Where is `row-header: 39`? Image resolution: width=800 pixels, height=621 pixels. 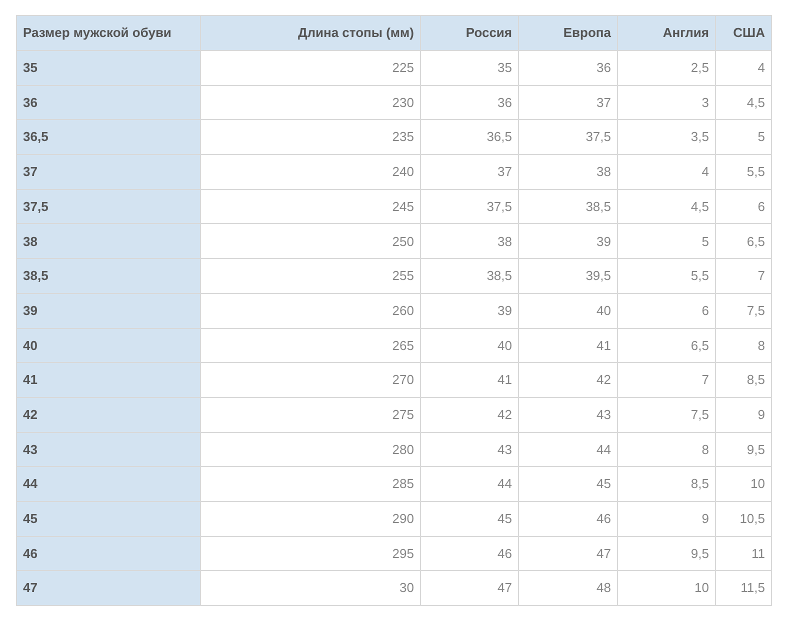 row-header: 39 is located at coordinates (108, 310).